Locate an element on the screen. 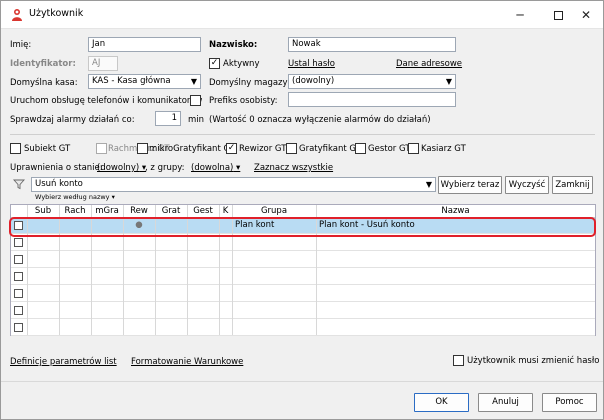 The width and height of the screenshot is (604, 420). maximize-icon is located at coordinates (558, 15).